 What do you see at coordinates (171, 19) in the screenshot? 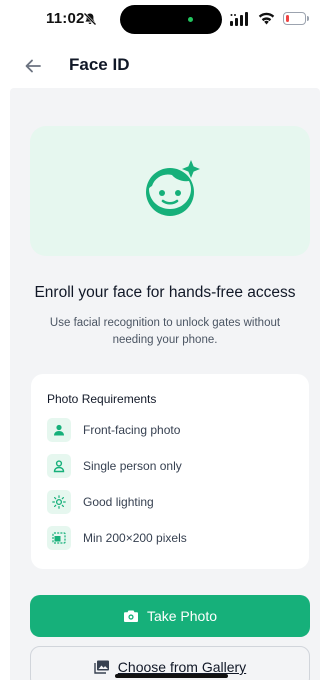
I see `dynamic-island` at bounding box center [171, 19].